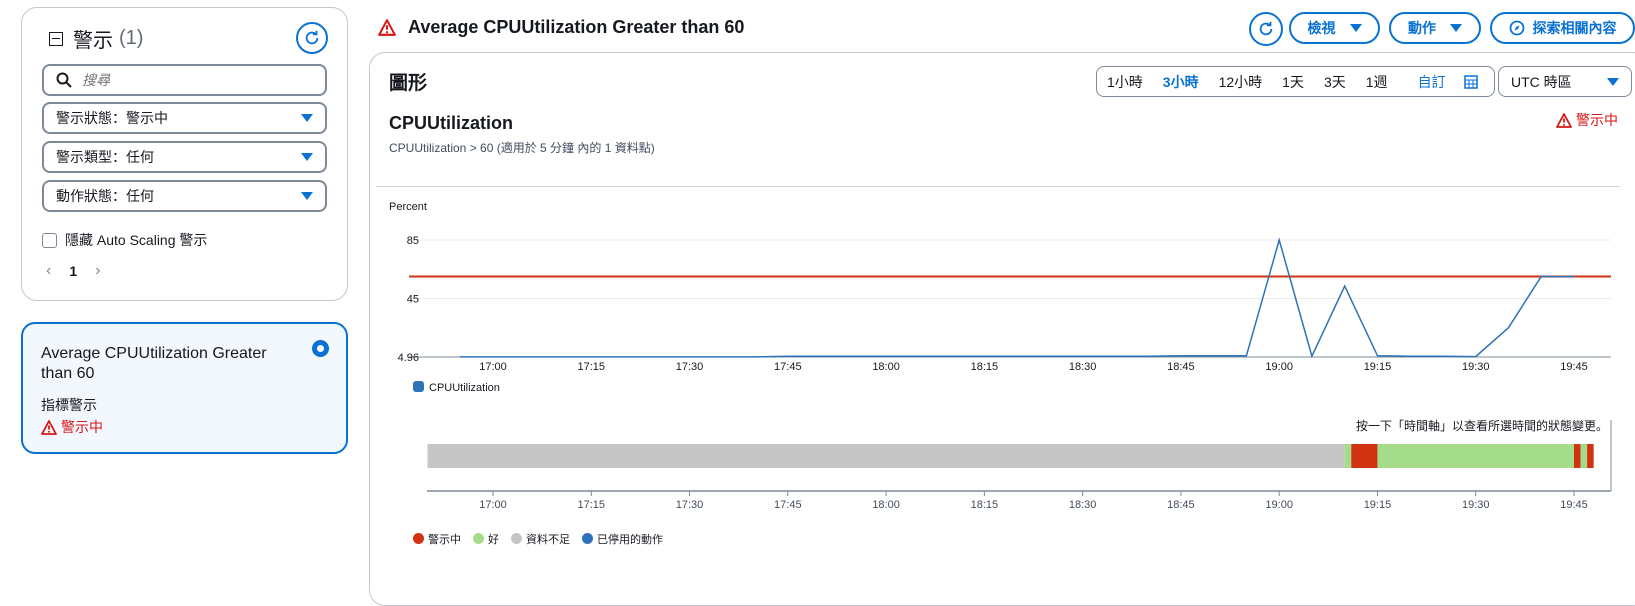 This screenshot has height=606, width=1635. What do you see at coordinates (1431, 81) in the screenshot?
I see `custom-range-label: 自訂` at bounding box center [1431, 81].